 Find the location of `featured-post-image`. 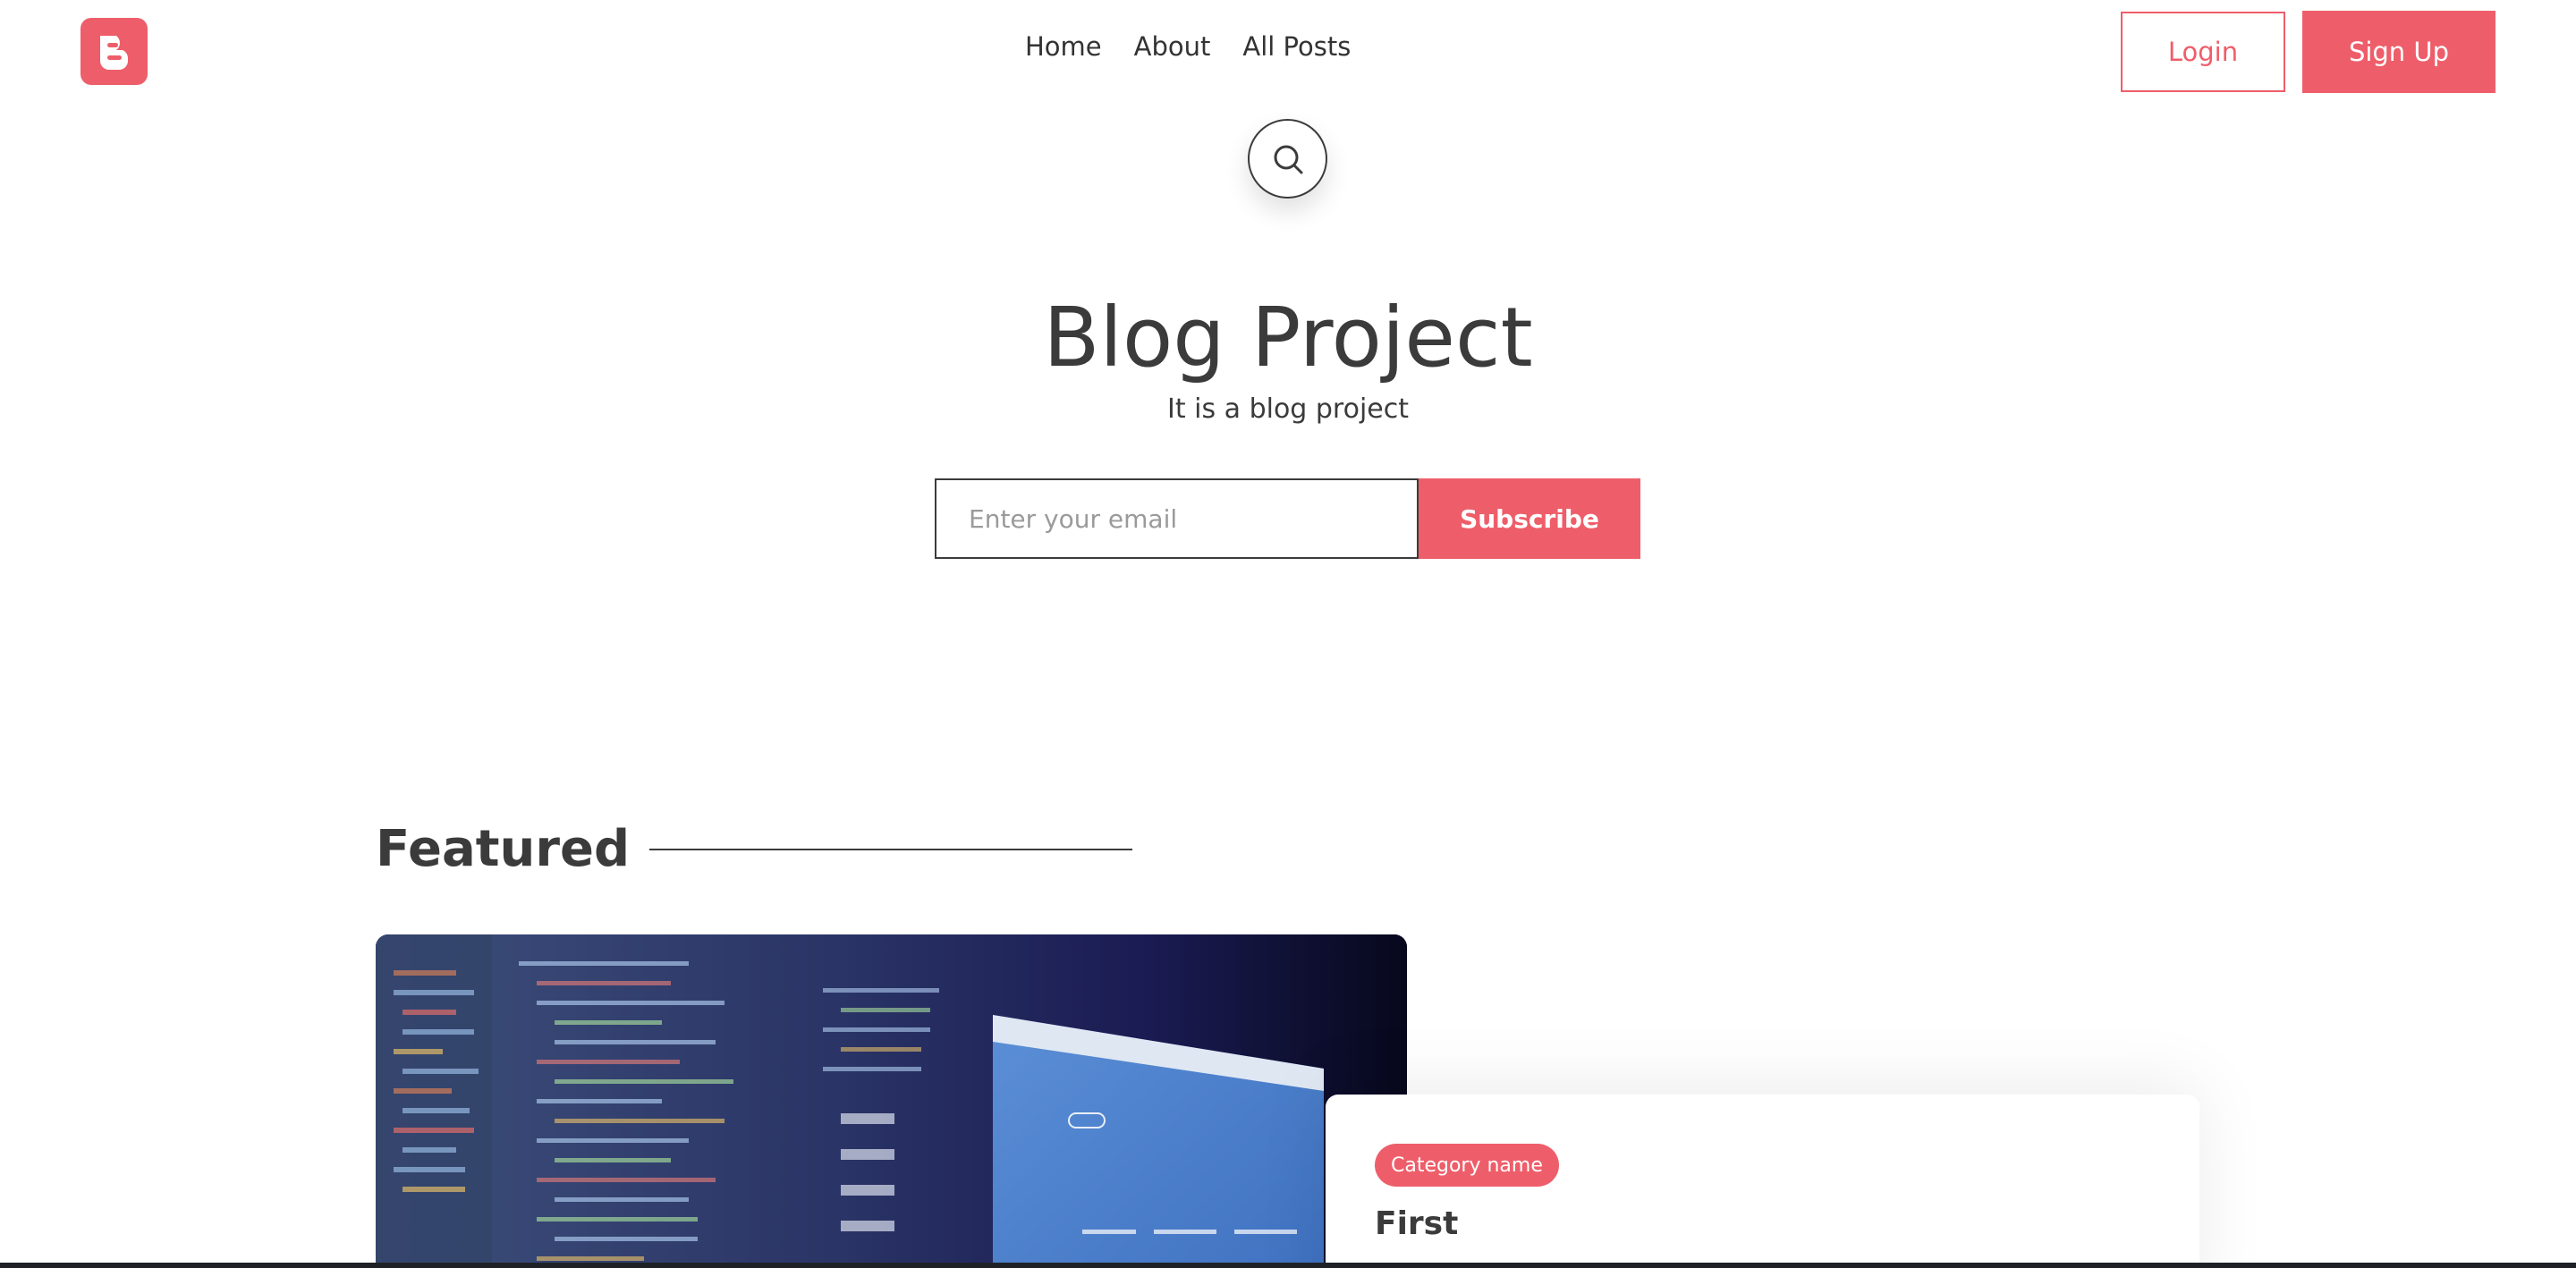

featured-post-image is located at coordinates (891, 1101).